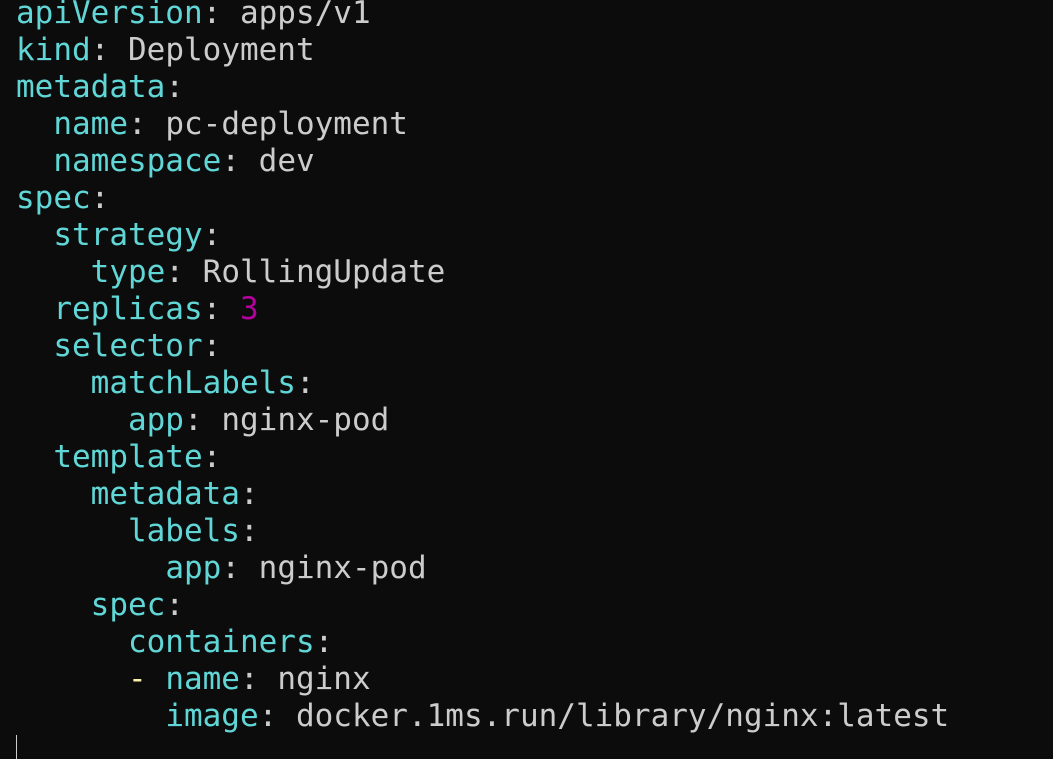  Describe the element at coordinates (212, 716) in the screenshot. I see `yaml-key: image` at that location.